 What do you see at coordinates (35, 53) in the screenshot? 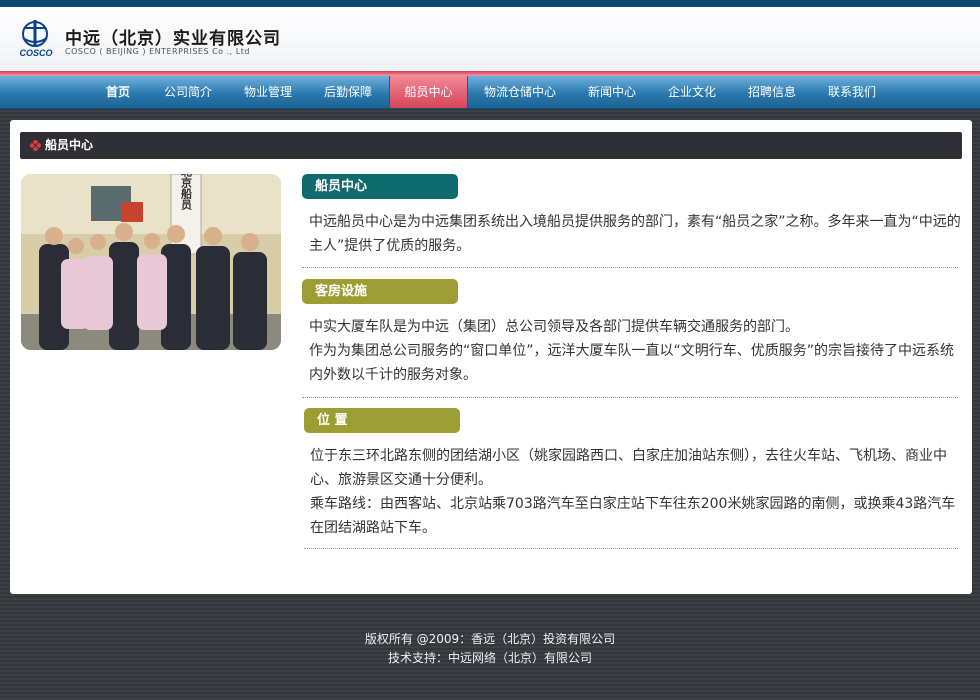
I see `svg-text: COSCO` at bounding box center [35, 53].